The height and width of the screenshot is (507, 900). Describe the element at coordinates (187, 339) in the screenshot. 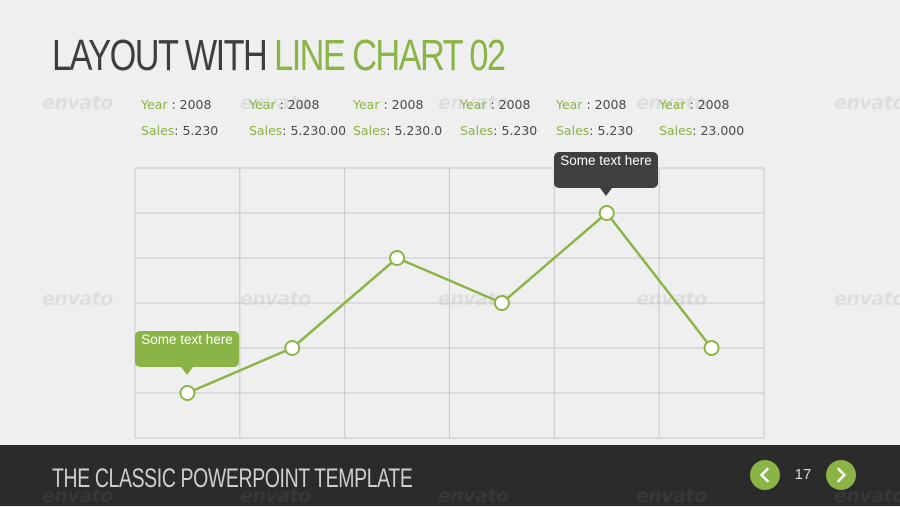

I see `callout-low-text: Some text here` at that location.